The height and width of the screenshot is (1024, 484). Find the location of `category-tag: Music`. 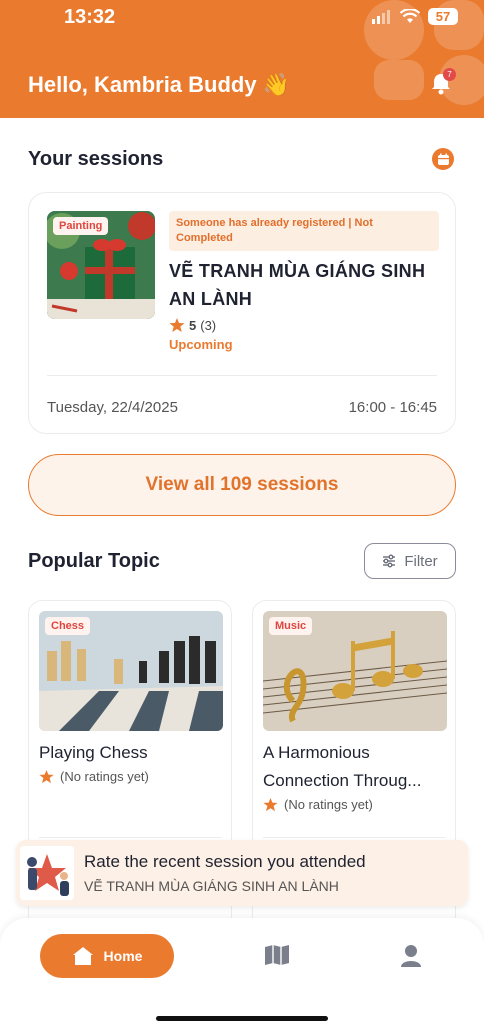

category-tag: Music is located at coordinates (291, 626).